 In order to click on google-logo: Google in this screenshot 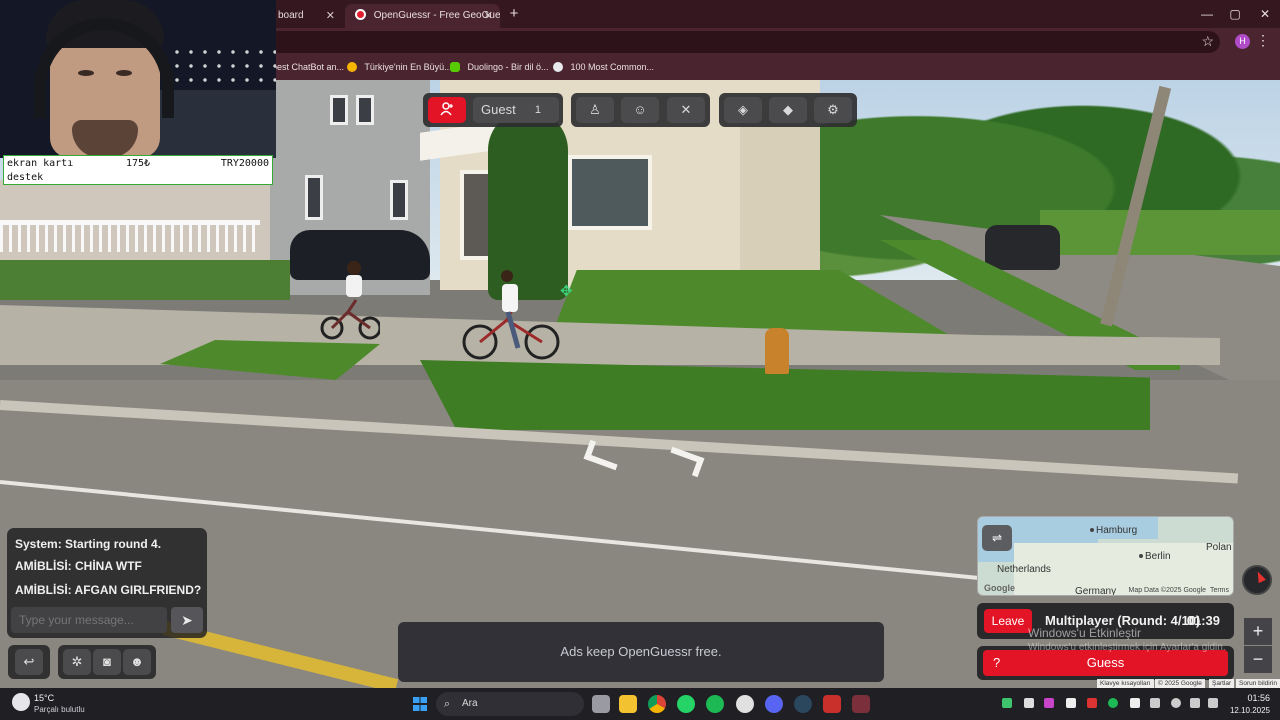, I will do `click(999, 588)`.